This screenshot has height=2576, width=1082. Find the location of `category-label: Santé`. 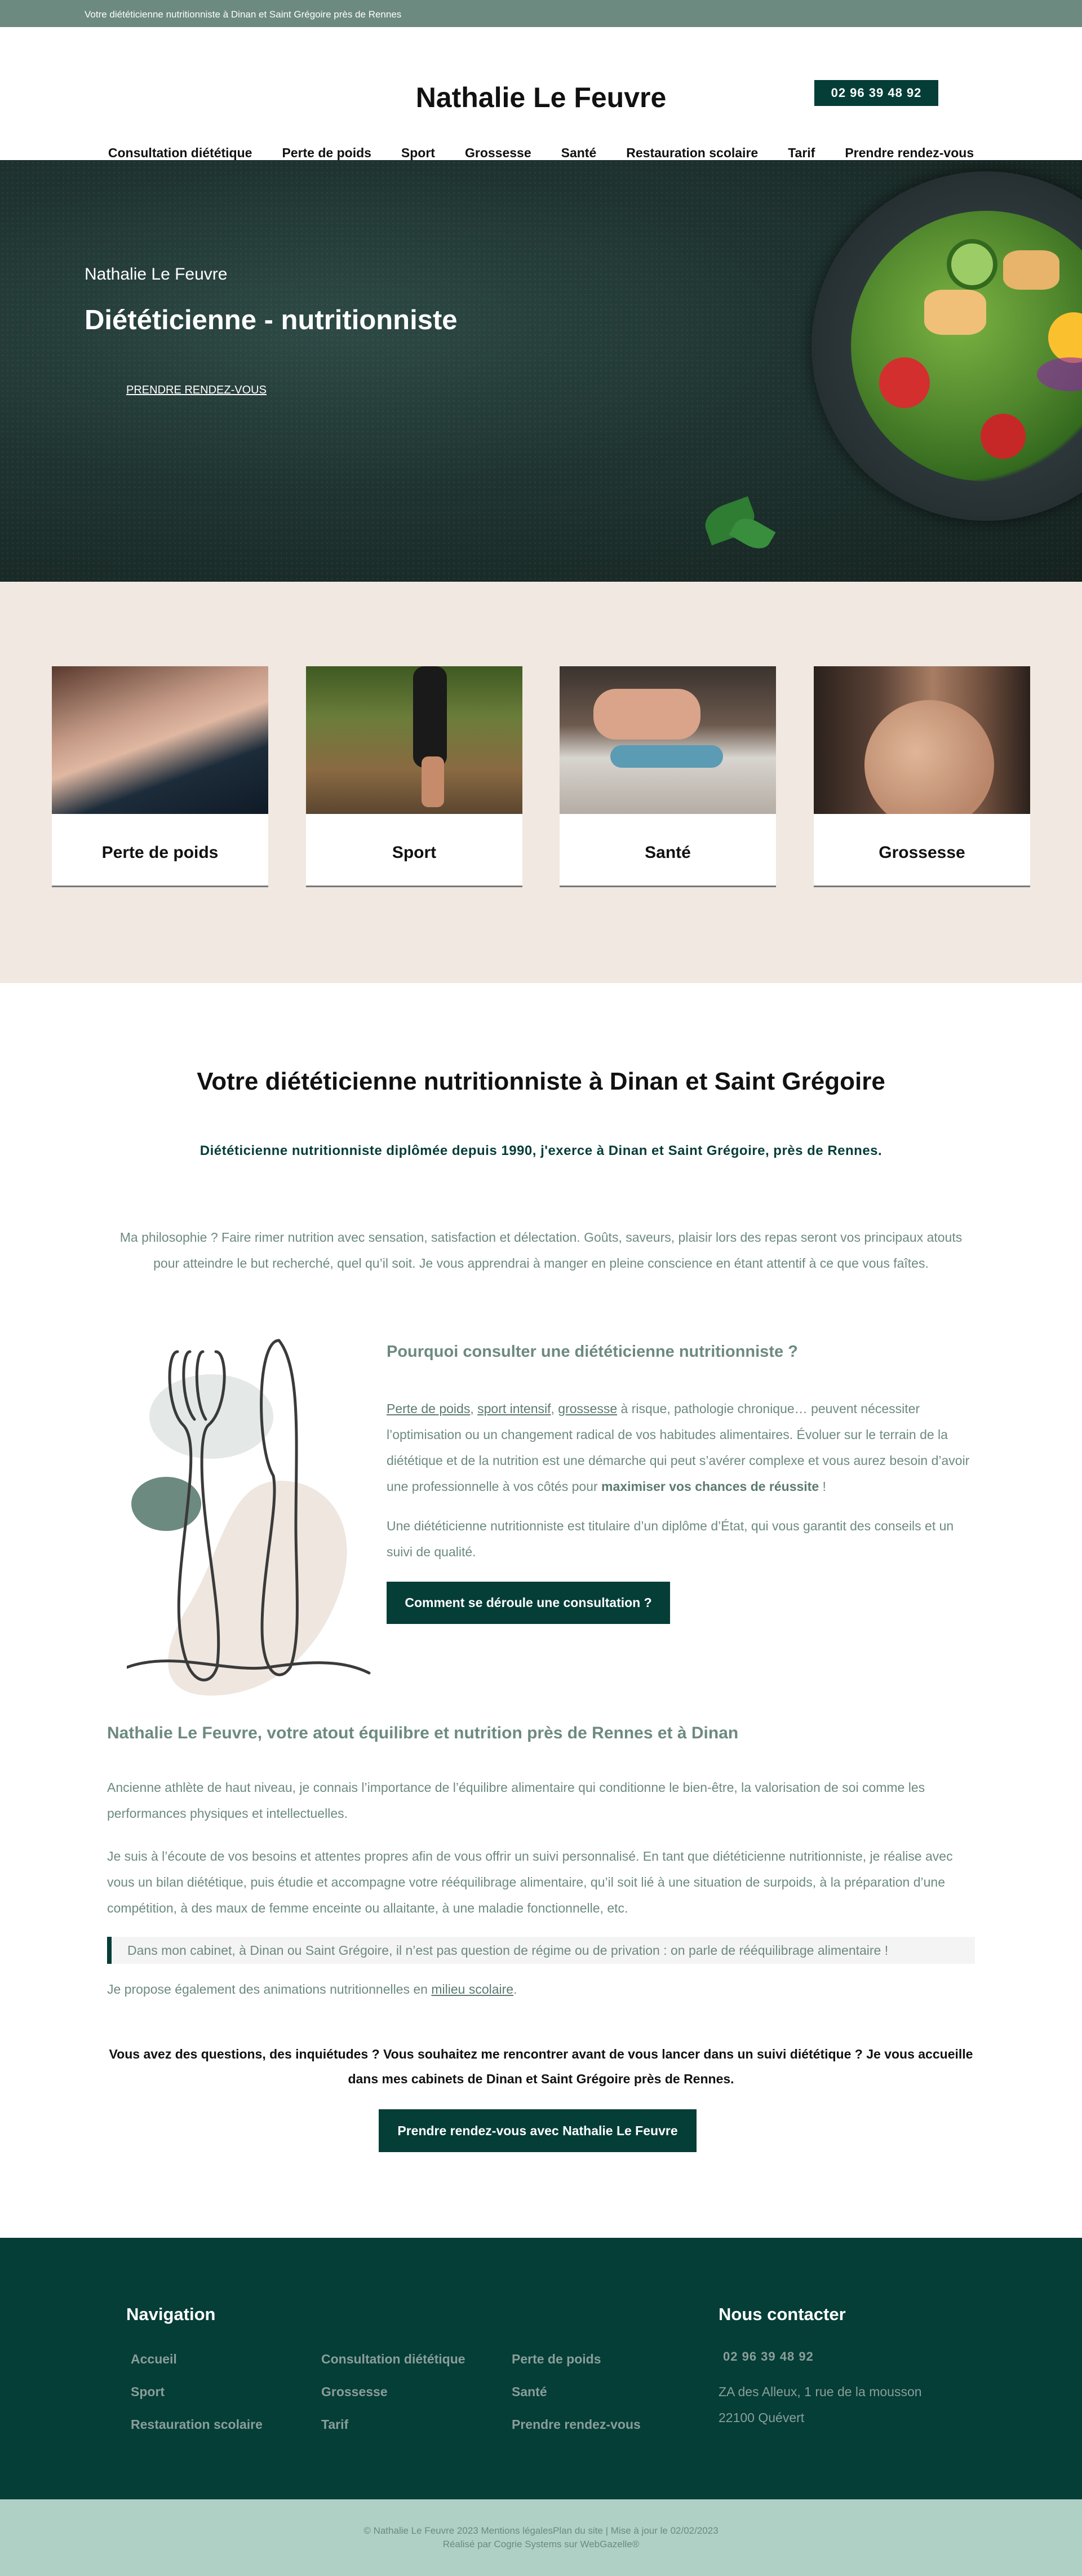

category-label: Santé is located at coordinates (668, 852).